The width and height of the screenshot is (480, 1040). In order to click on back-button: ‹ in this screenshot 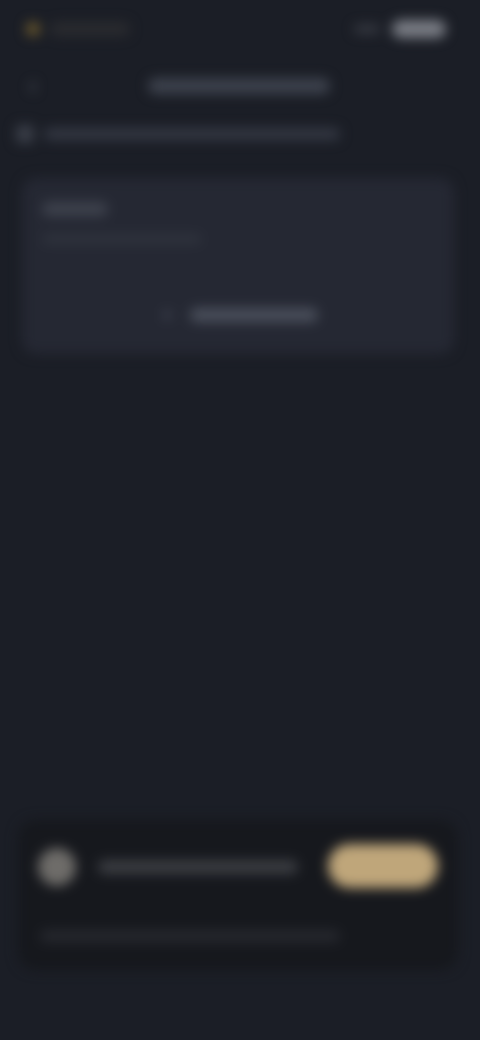, I will do `click(33, 85)`.